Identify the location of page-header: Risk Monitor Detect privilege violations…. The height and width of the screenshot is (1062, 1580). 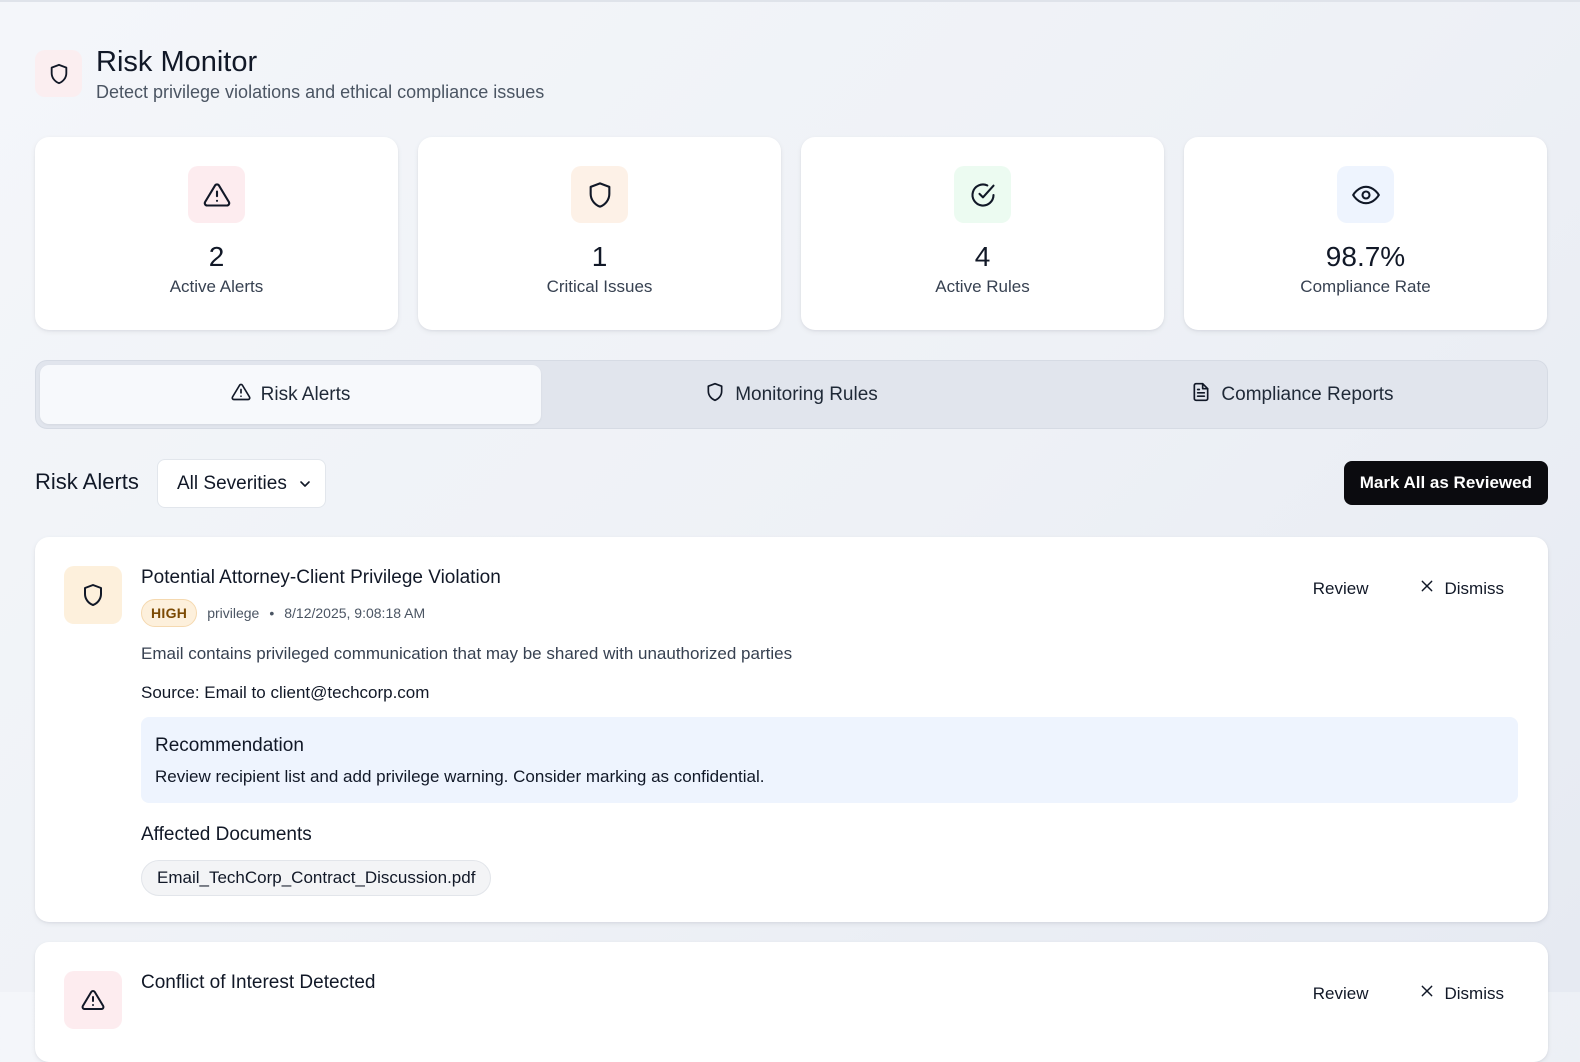
(289, 74).